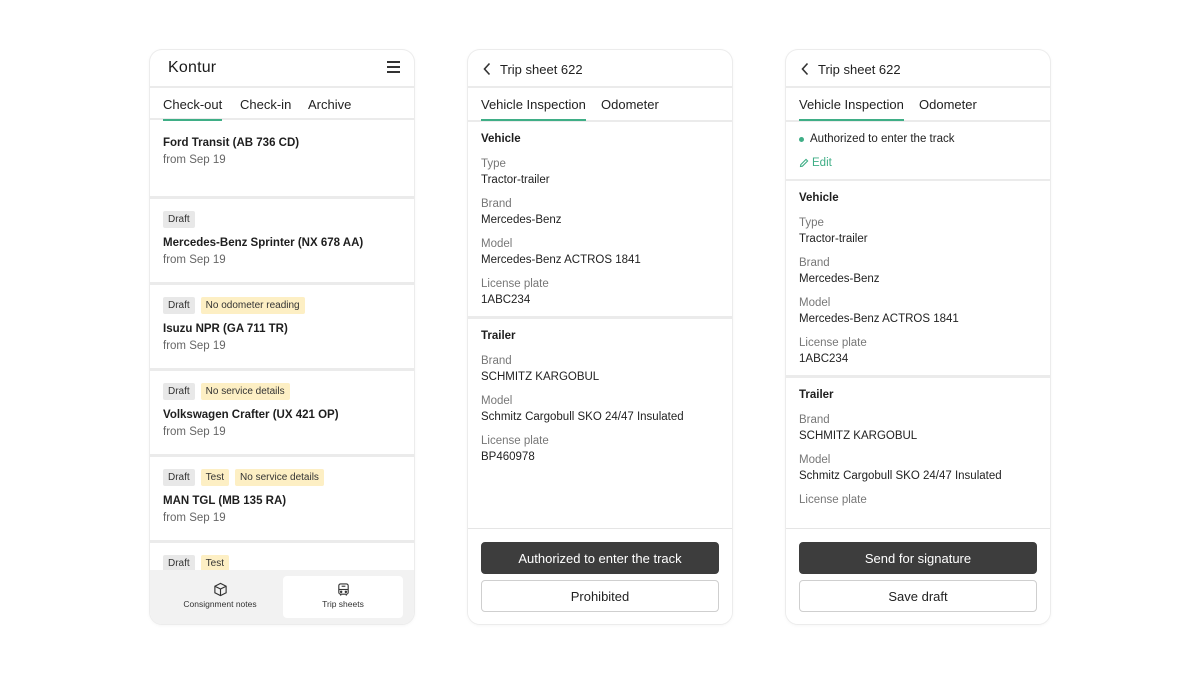 The image size is (1200, 675). What do you see at coordinates (265, 104) in the screenshot?
I see `tab-check-in: Check-in` at bounding box center [265, 104].